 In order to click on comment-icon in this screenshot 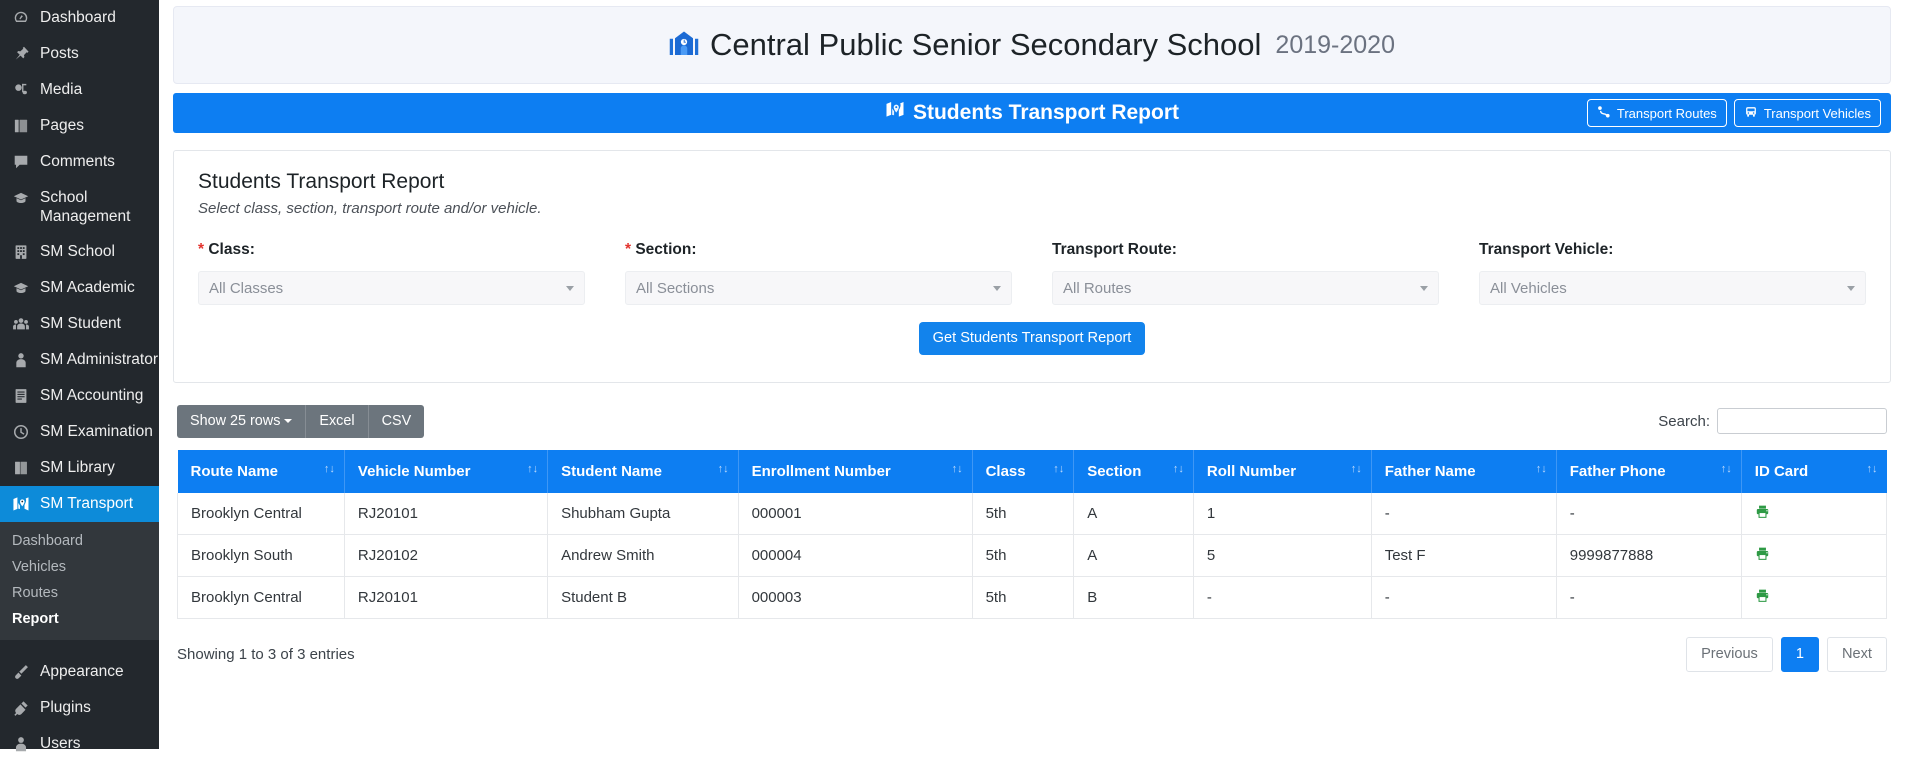, I will do `click(20, 162)`.